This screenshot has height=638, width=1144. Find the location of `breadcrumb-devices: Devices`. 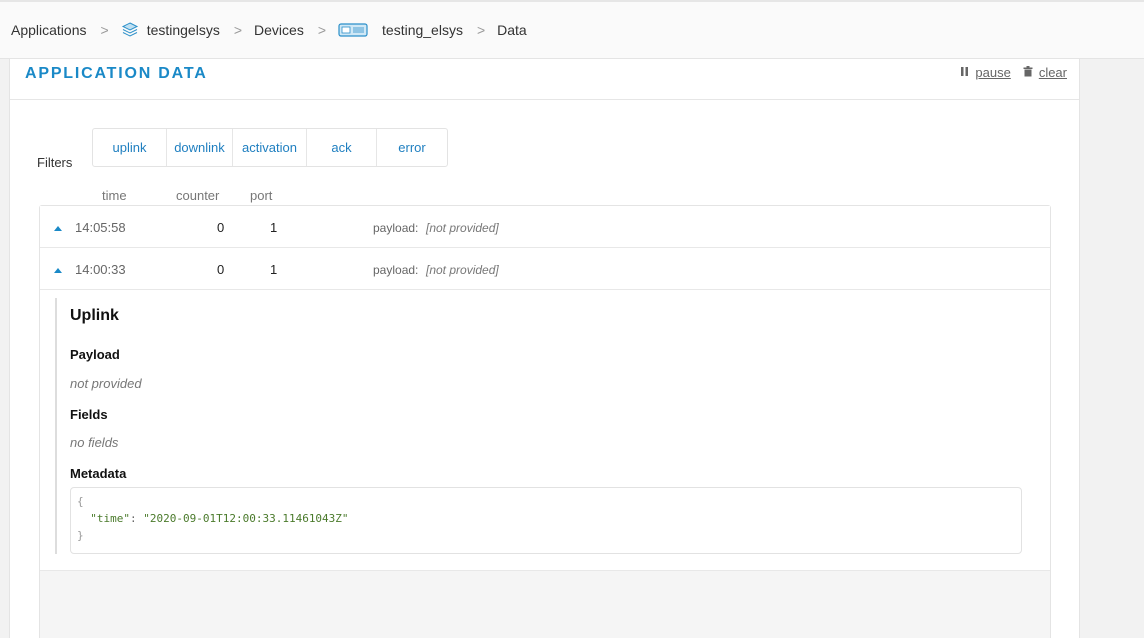

breadcrumb-devices: Devices is located at coordinates (279, 30).